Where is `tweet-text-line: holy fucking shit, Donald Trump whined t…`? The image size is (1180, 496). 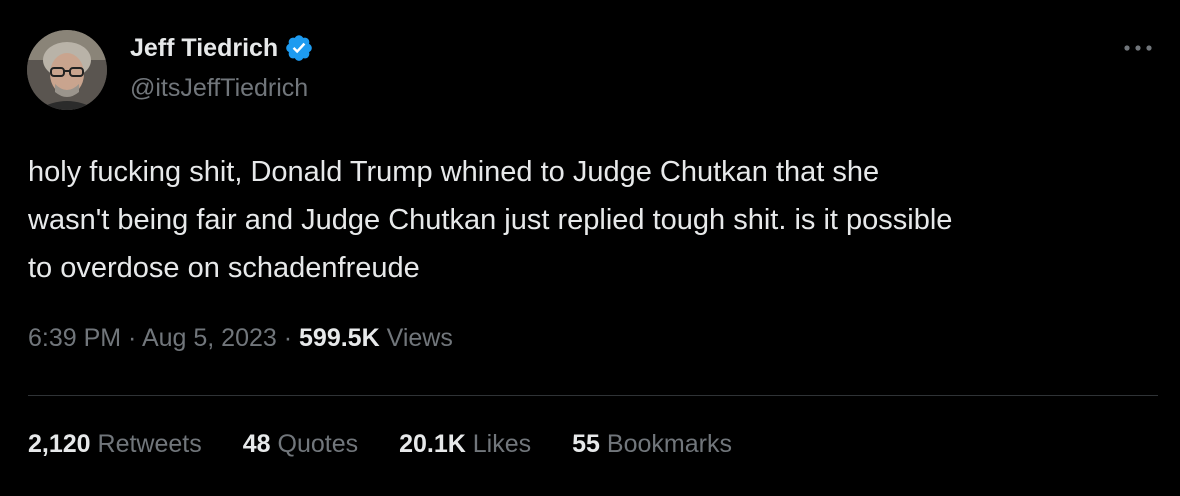 tweet-text-line: holy fucking shit, Donald Trump whined t… is located at coordinates (454, 172).